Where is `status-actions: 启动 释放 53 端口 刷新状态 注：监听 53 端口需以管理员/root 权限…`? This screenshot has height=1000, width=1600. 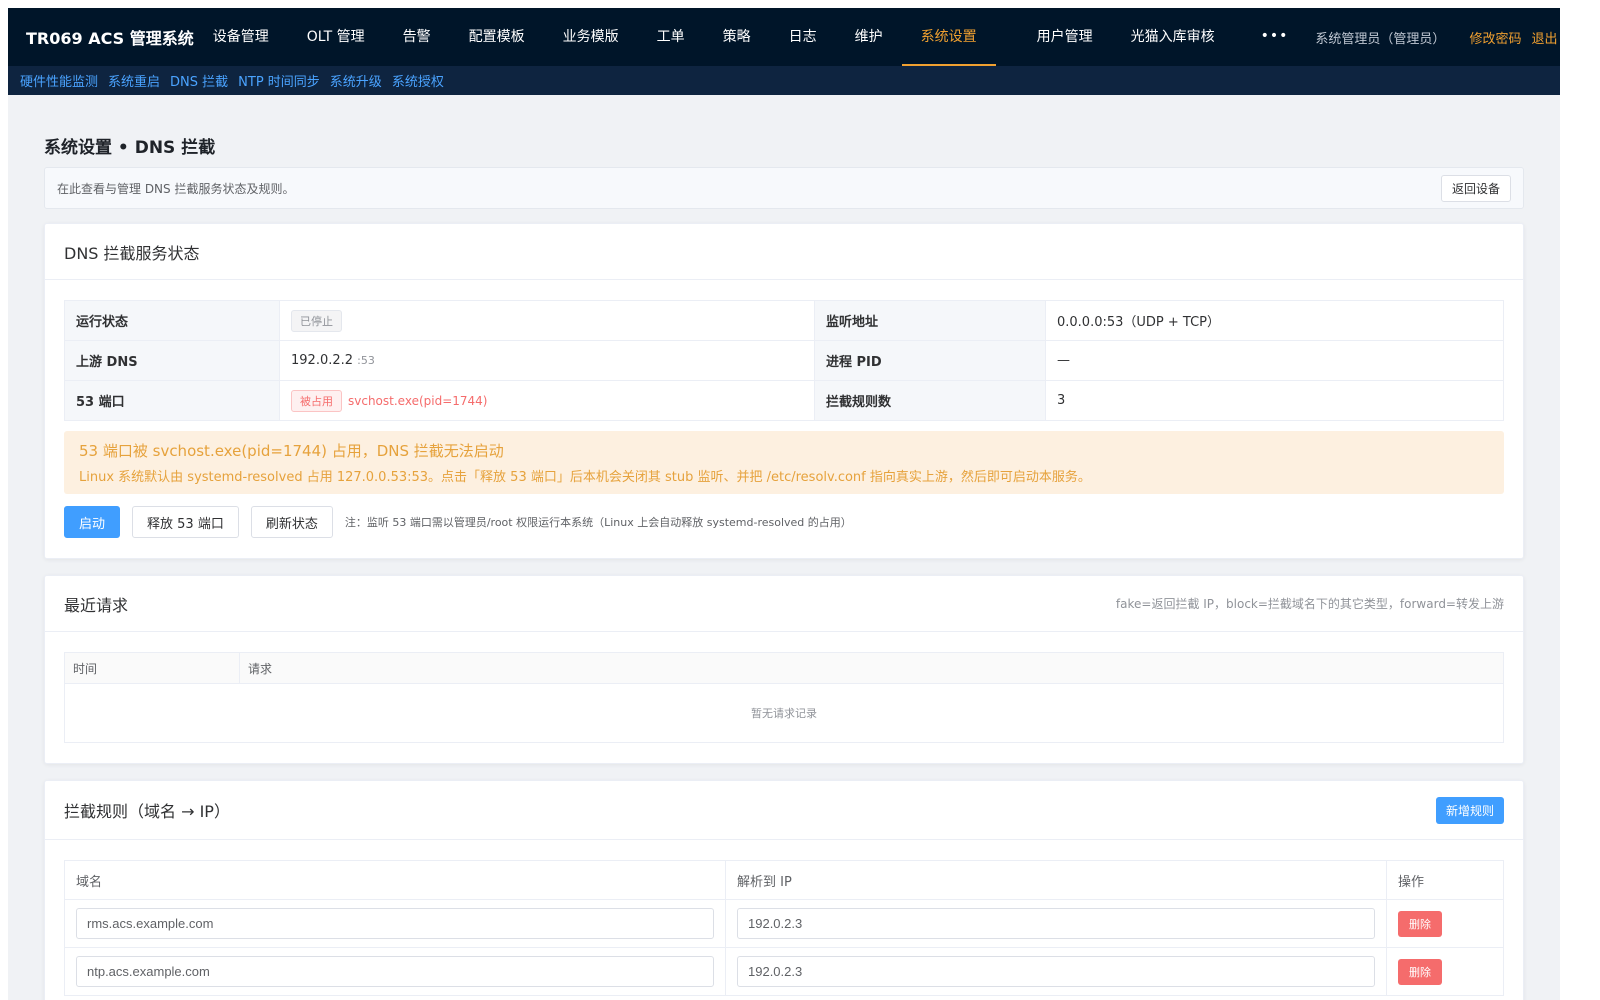
status-actions: 启动 释放 53 端口 刷新状态 注：监听 53 端口需以管理员/root 权限… is located at coordinates (784, 522).